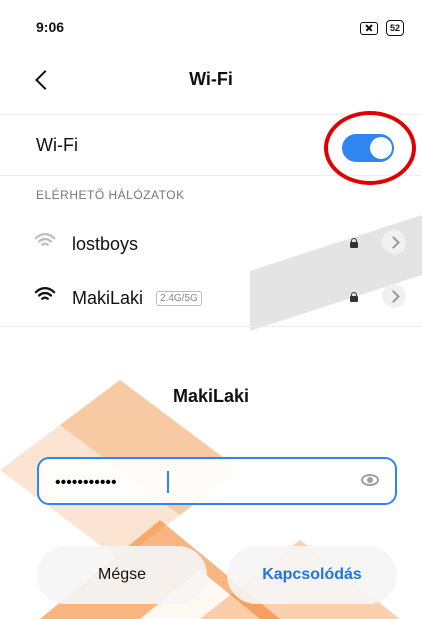  I want to click on status-time: 9:06, so click(50, 27).